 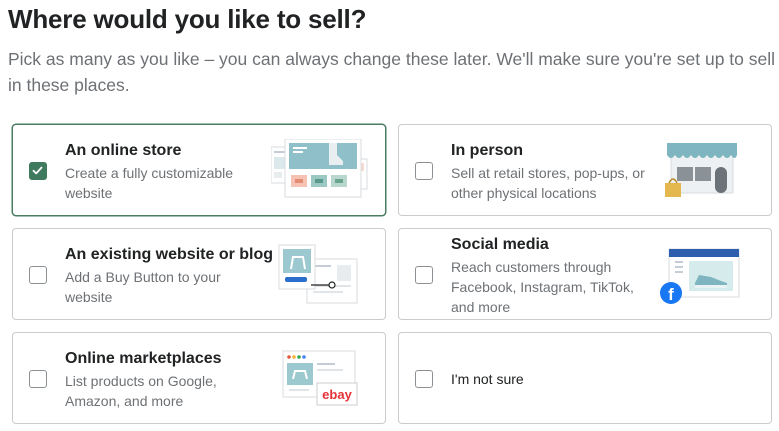 I want to click on option-title: I'm not sure, so click(x=487, y=379).